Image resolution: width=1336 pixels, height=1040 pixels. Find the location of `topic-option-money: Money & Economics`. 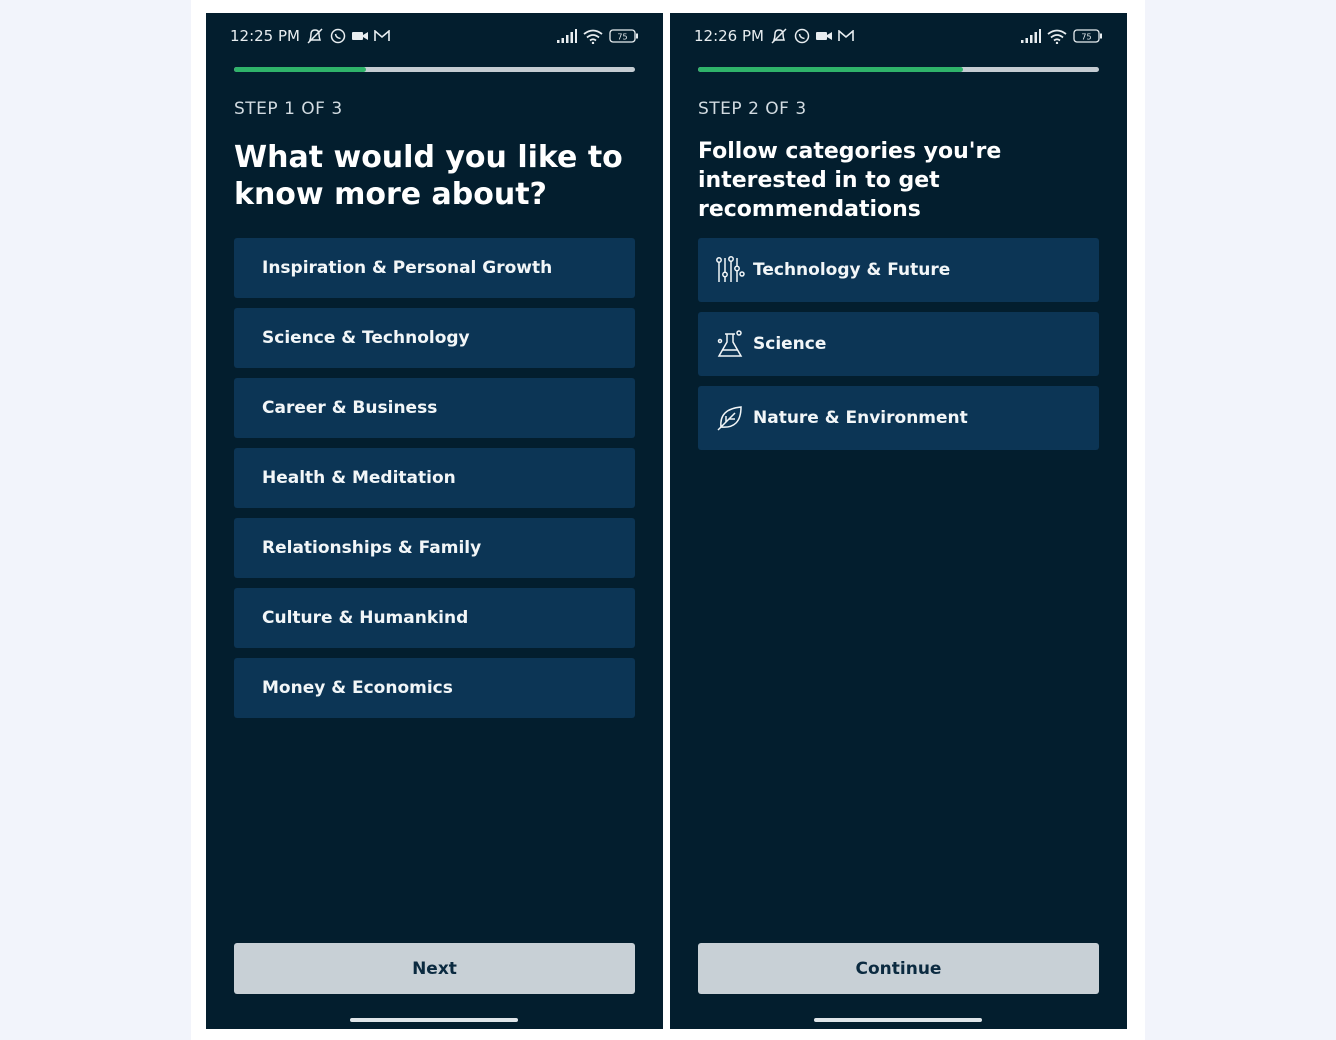

topic-option-money: Money & Economics is located at coordinates (434, 688).